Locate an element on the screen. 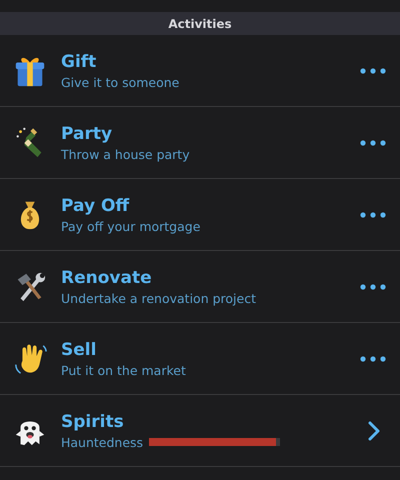 This screenshot has height=480, width=400. activity-subtitle: Hauntedness is located at coordinates (102, 442).